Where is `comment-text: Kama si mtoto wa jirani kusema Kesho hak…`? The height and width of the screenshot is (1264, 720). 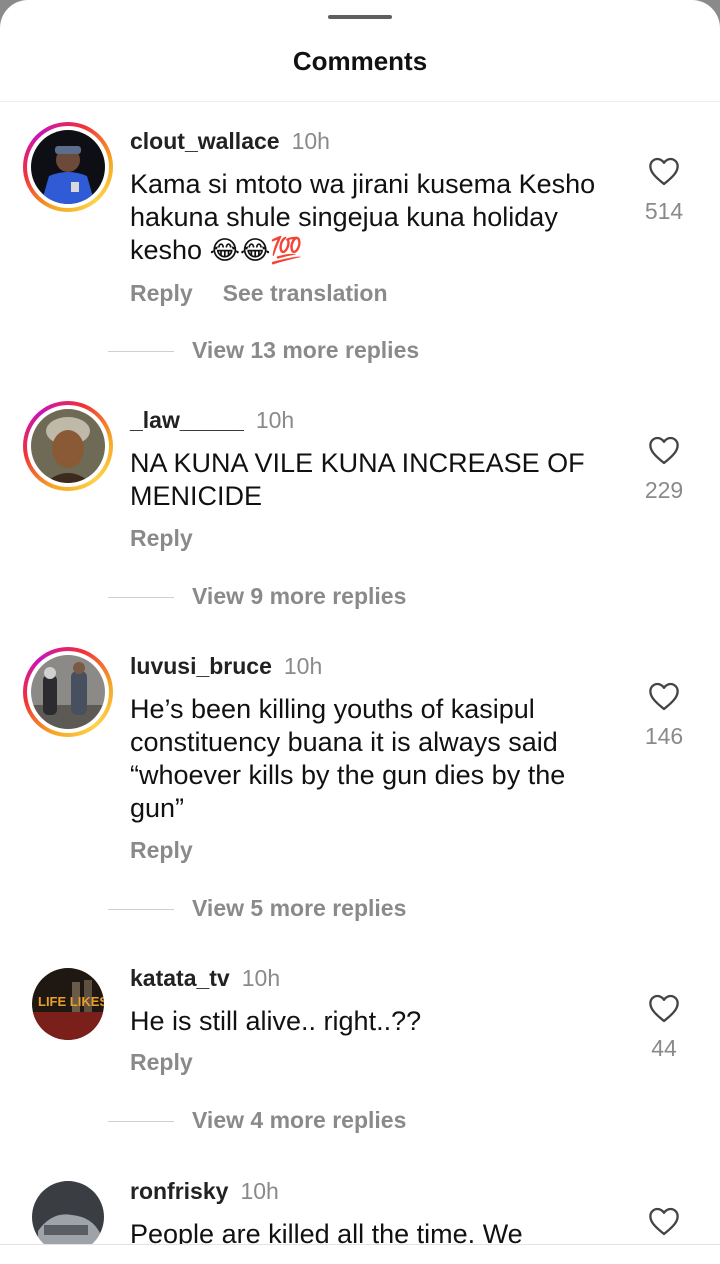
comment-text: Kama si mtoto wa jirani kusema Kesho hak… is located at coordinates (365, 218).